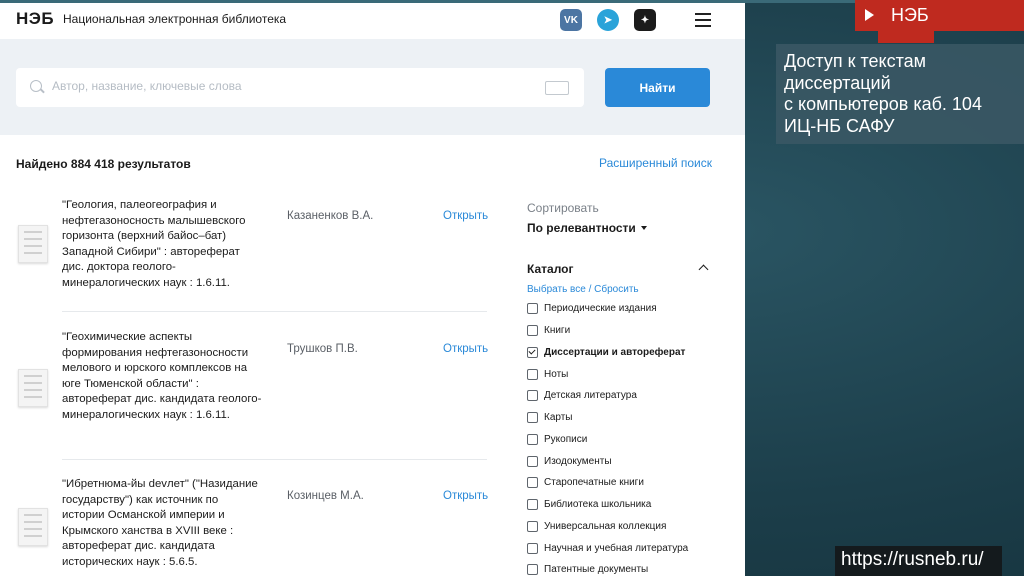 Image resolution: width=1024 pixels, height=576 pixels. I want to click on catalog-item: Периодические издания, so click(592, 308).